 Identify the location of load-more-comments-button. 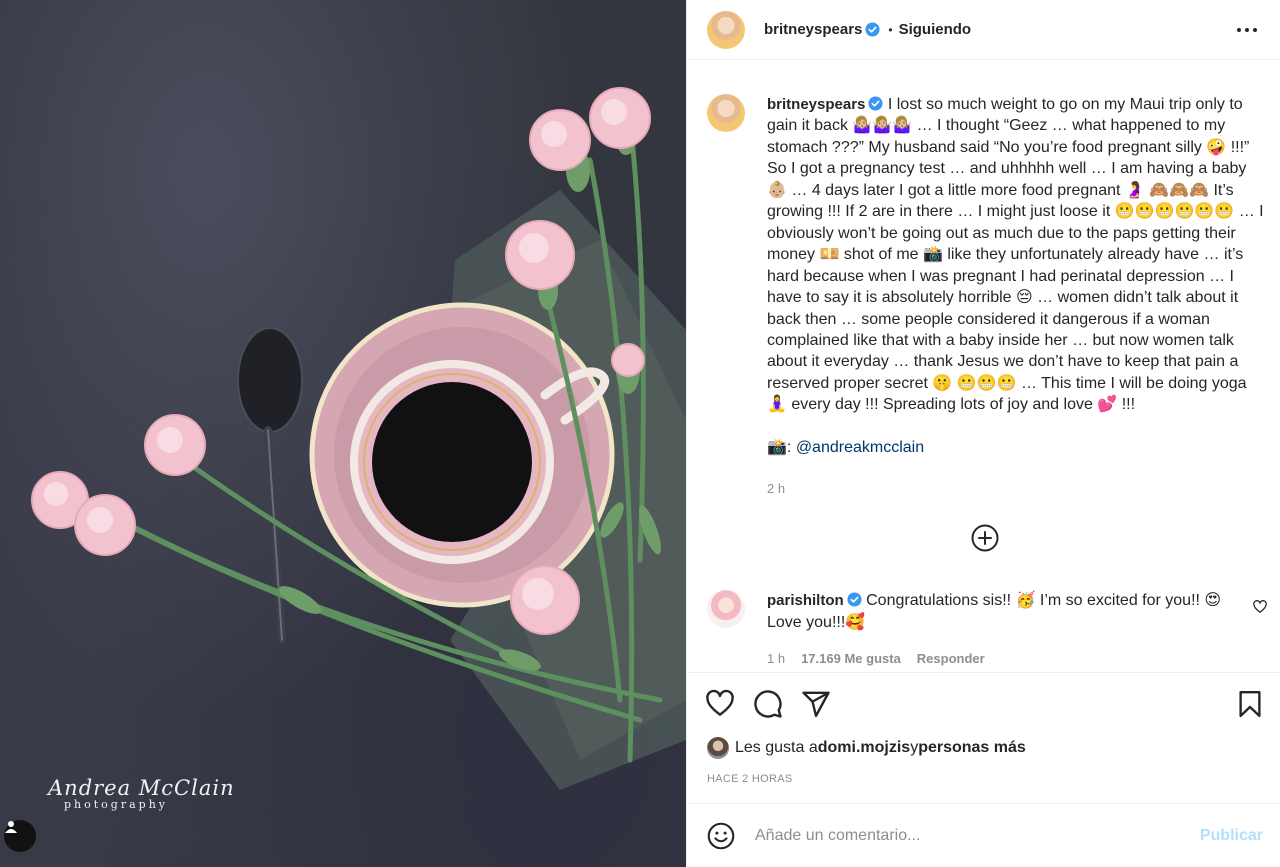
(985, 538).